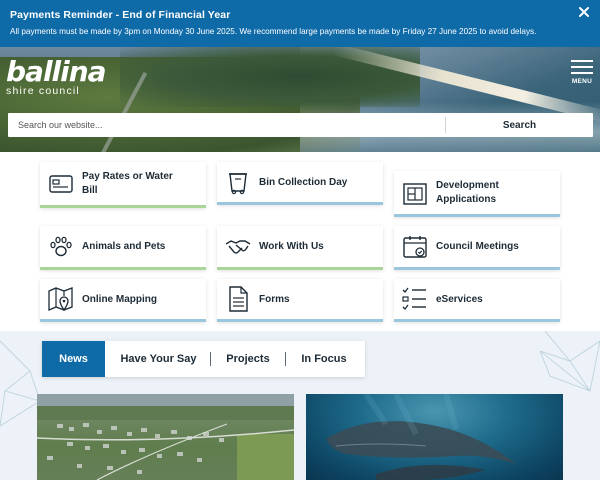  What do you see at coordinates (238, 184) in the screenshot?
I see `wheelie-bin-icon` at bounding box center [238, 184].